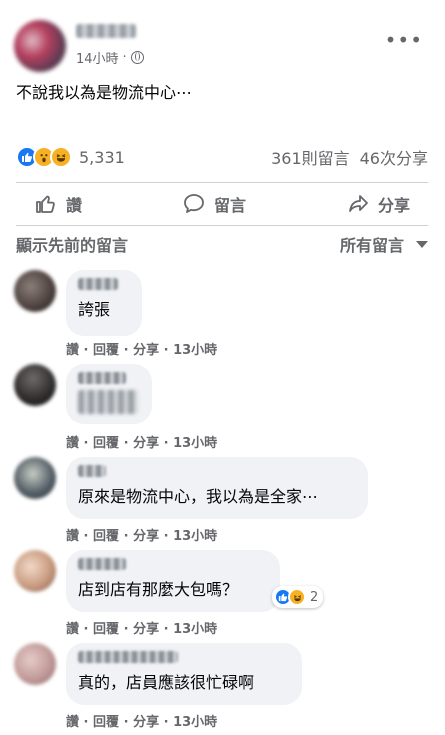  I want to click on post-meta: 14小時 ·, so click(110, 57).